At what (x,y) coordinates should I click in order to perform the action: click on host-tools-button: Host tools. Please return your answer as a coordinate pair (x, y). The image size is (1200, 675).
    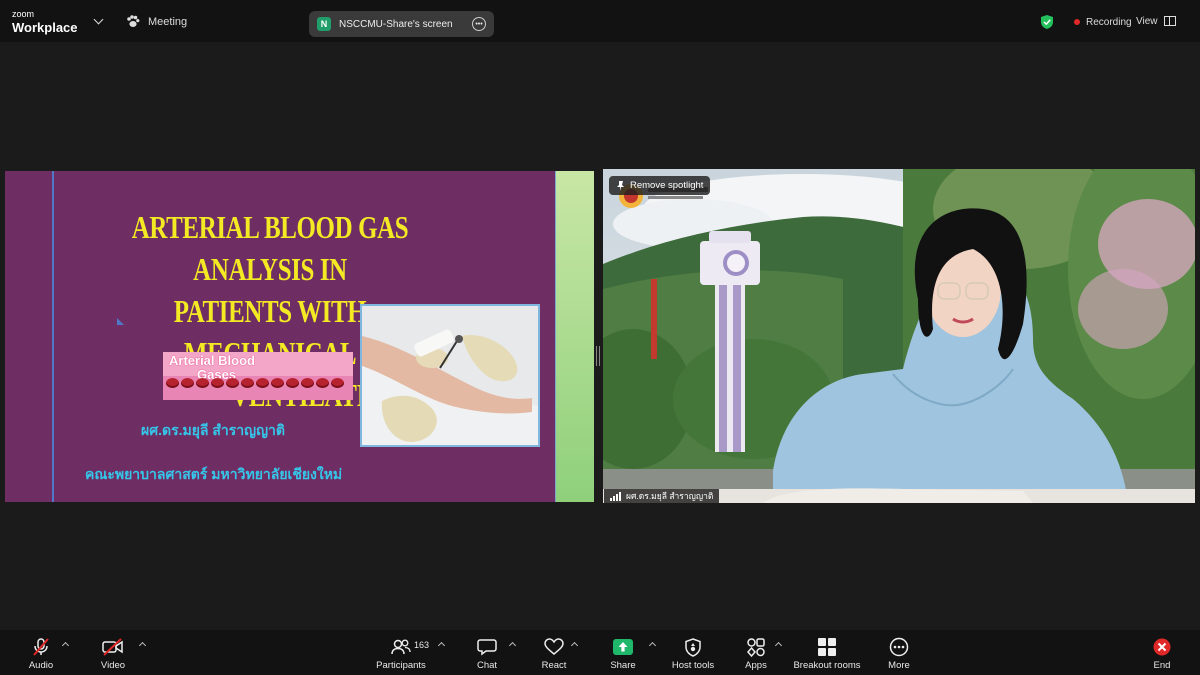
    Looking at the image, I should click on (693, 652).